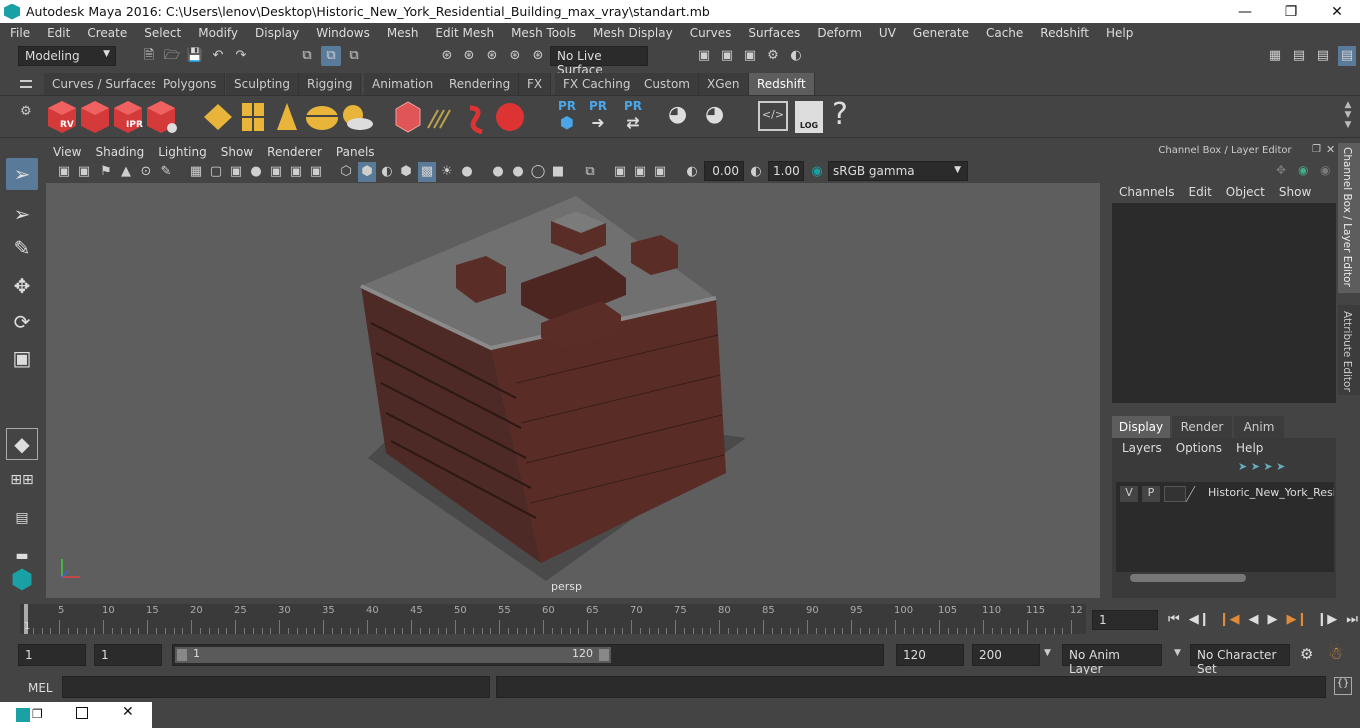 The height and width of the screenshot is (728, 1360). Describe the element at coordinates (604, 655) in the screenshot. I see `range-right-handle` at that location.